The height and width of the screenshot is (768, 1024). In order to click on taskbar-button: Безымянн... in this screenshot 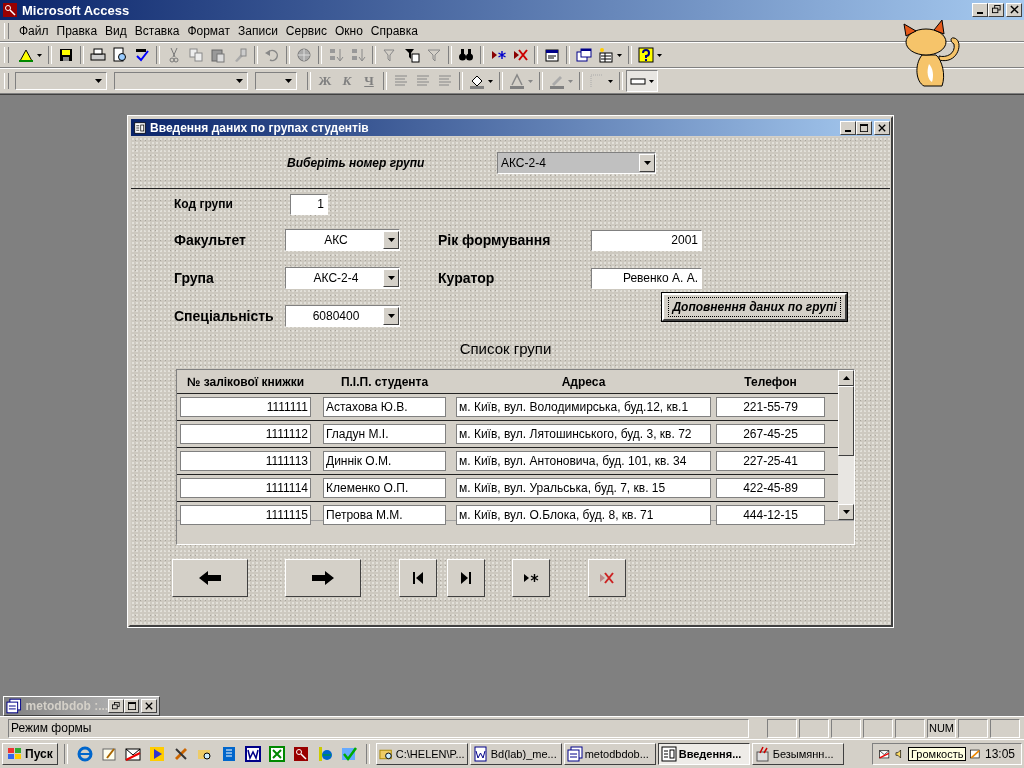, I will do `click(797, 754)`.